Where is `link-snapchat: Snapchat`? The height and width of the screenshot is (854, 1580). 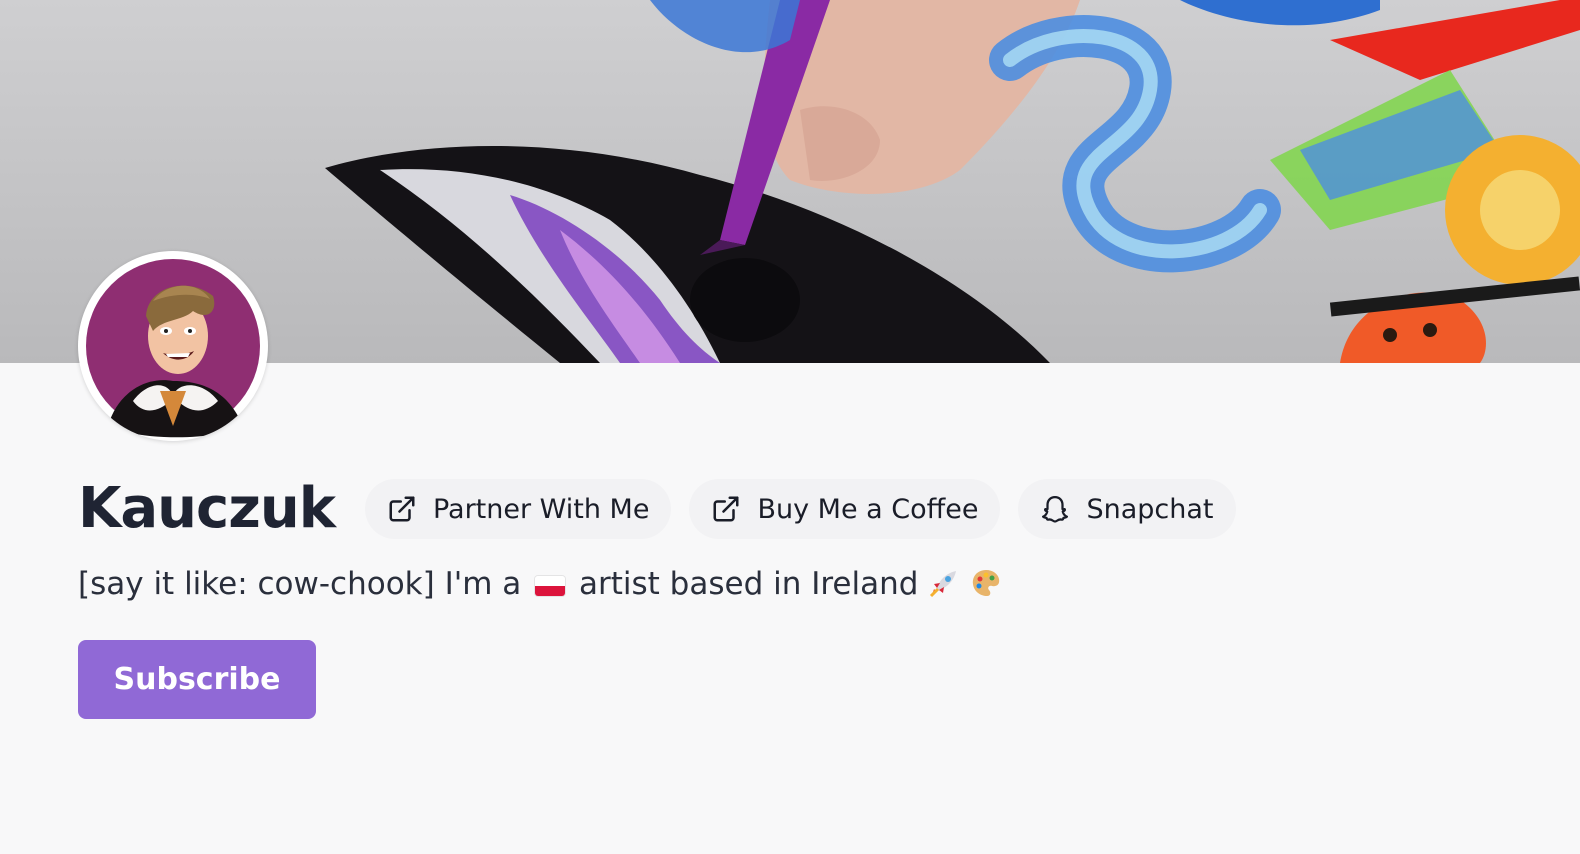 link-snapchat: Snapchat is located at coordinates (1127, 509).